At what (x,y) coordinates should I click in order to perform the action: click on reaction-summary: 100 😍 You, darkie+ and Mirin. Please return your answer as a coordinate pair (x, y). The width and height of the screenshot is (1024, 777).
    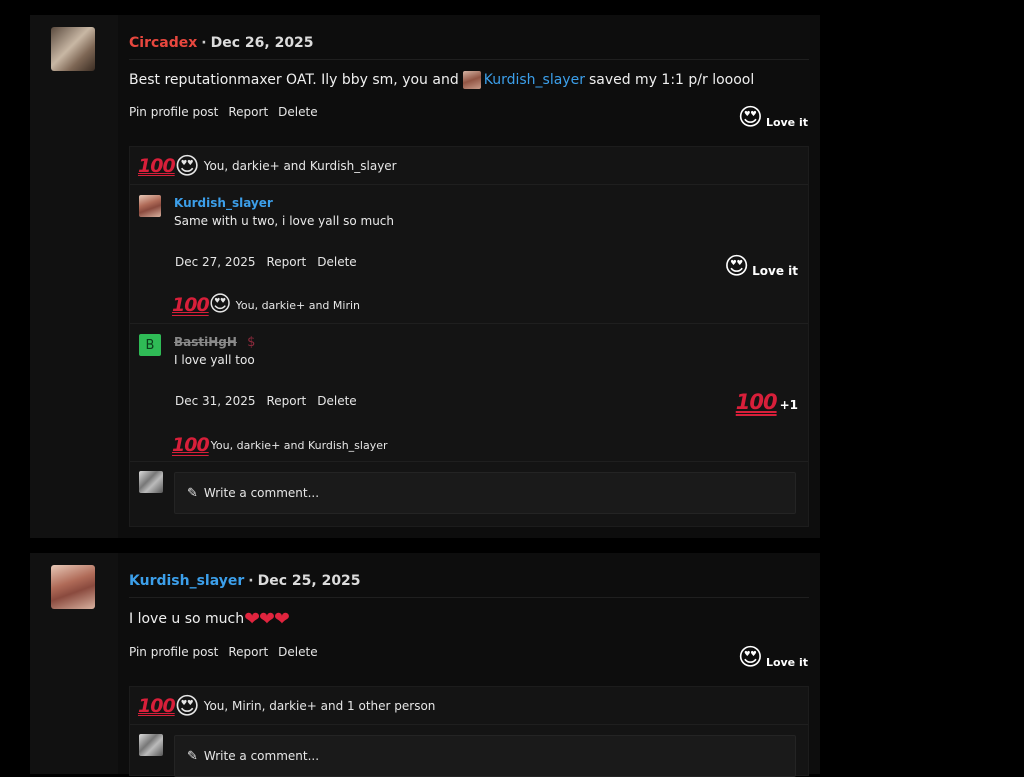
    Looking at the image, I should click on (266, 305).